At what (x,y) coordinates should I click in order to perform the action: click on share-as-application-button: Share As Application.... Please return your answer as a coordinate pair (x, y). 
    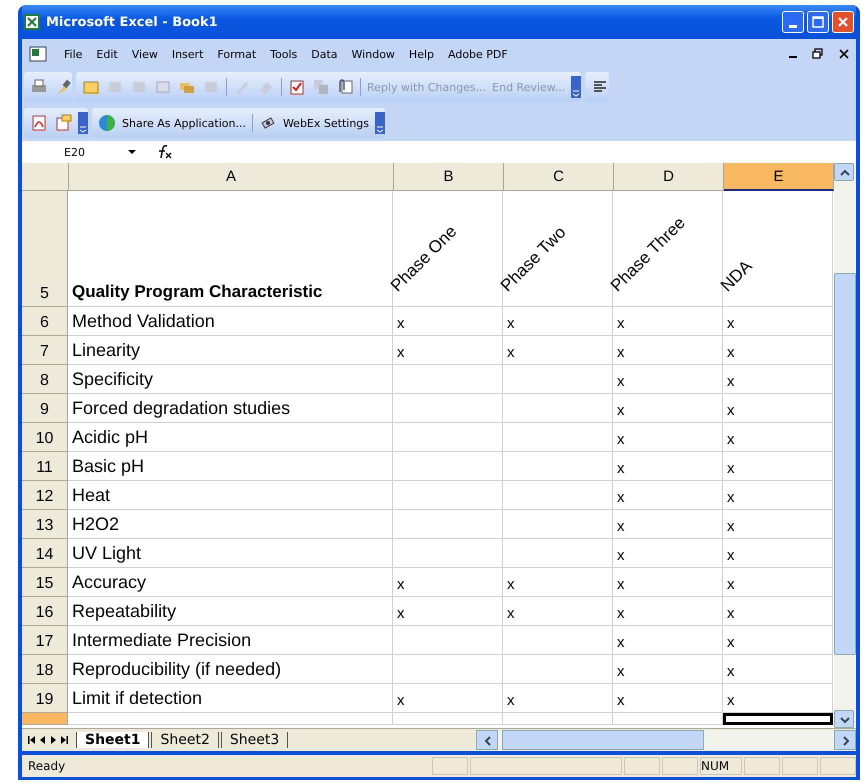
    Looking at the image, I should click on (184, 123).